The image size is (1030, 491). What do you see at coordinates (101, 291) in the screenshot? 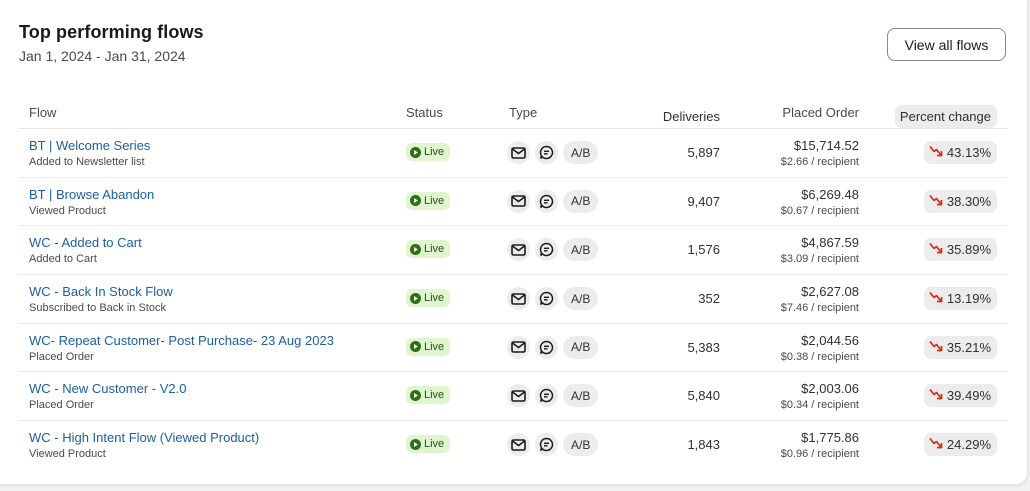
I see `flow-name-link: WC - Back In Stock Flow` at bounding box center [101, 291].